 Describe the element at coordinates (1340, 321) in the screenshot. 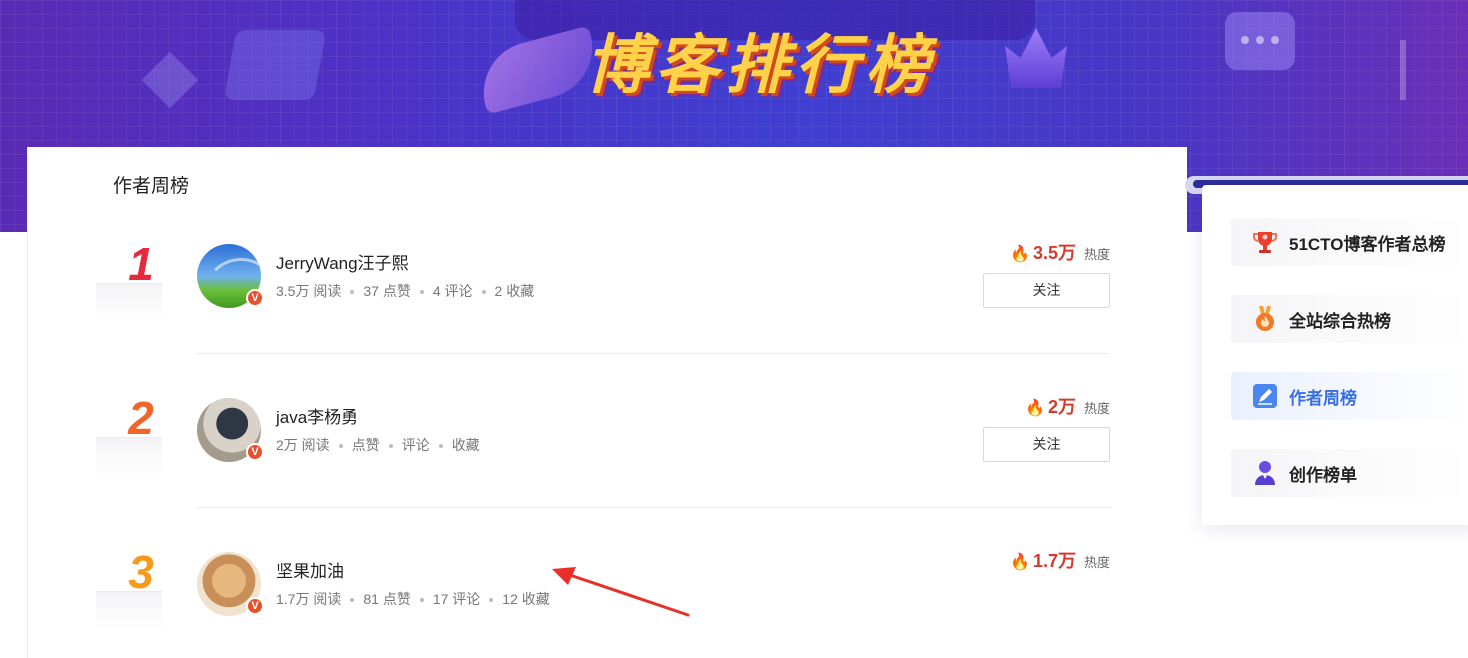

I see `side-item-label: 全站综合热榜` at that location.